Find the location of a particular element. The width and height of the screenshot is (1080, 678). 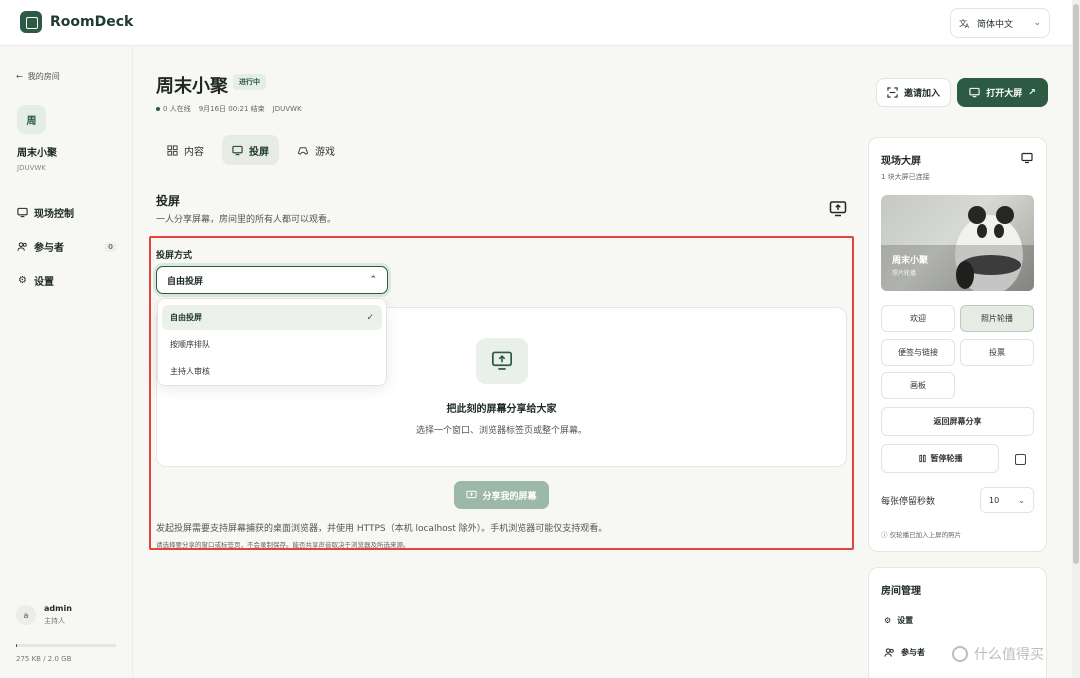

watermark: 什么值得买 is located at coordinates (998, 654).